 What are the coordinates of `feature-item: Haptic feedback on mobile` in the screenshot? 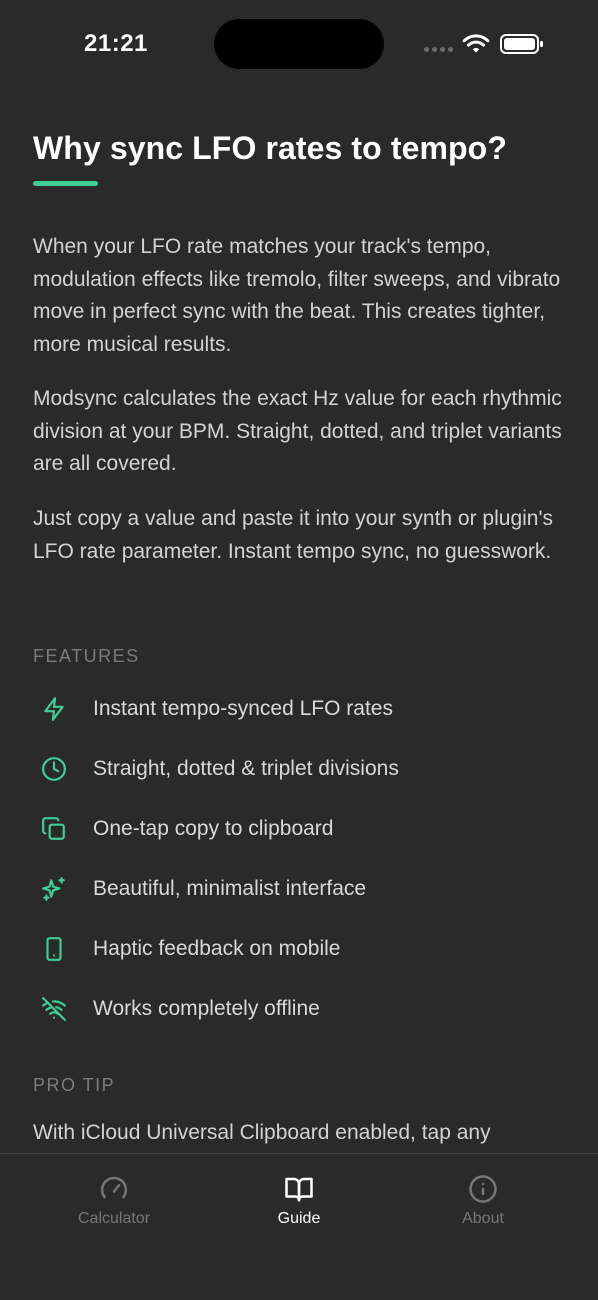 It's located at (303, 949).